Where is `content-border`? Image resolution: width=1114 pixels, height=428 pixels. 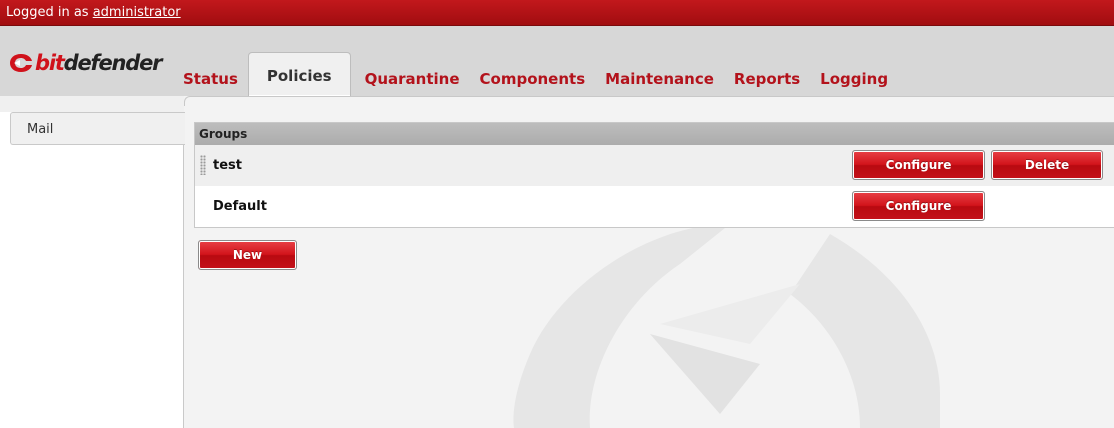 content-border is located at coordinates (649, 101).